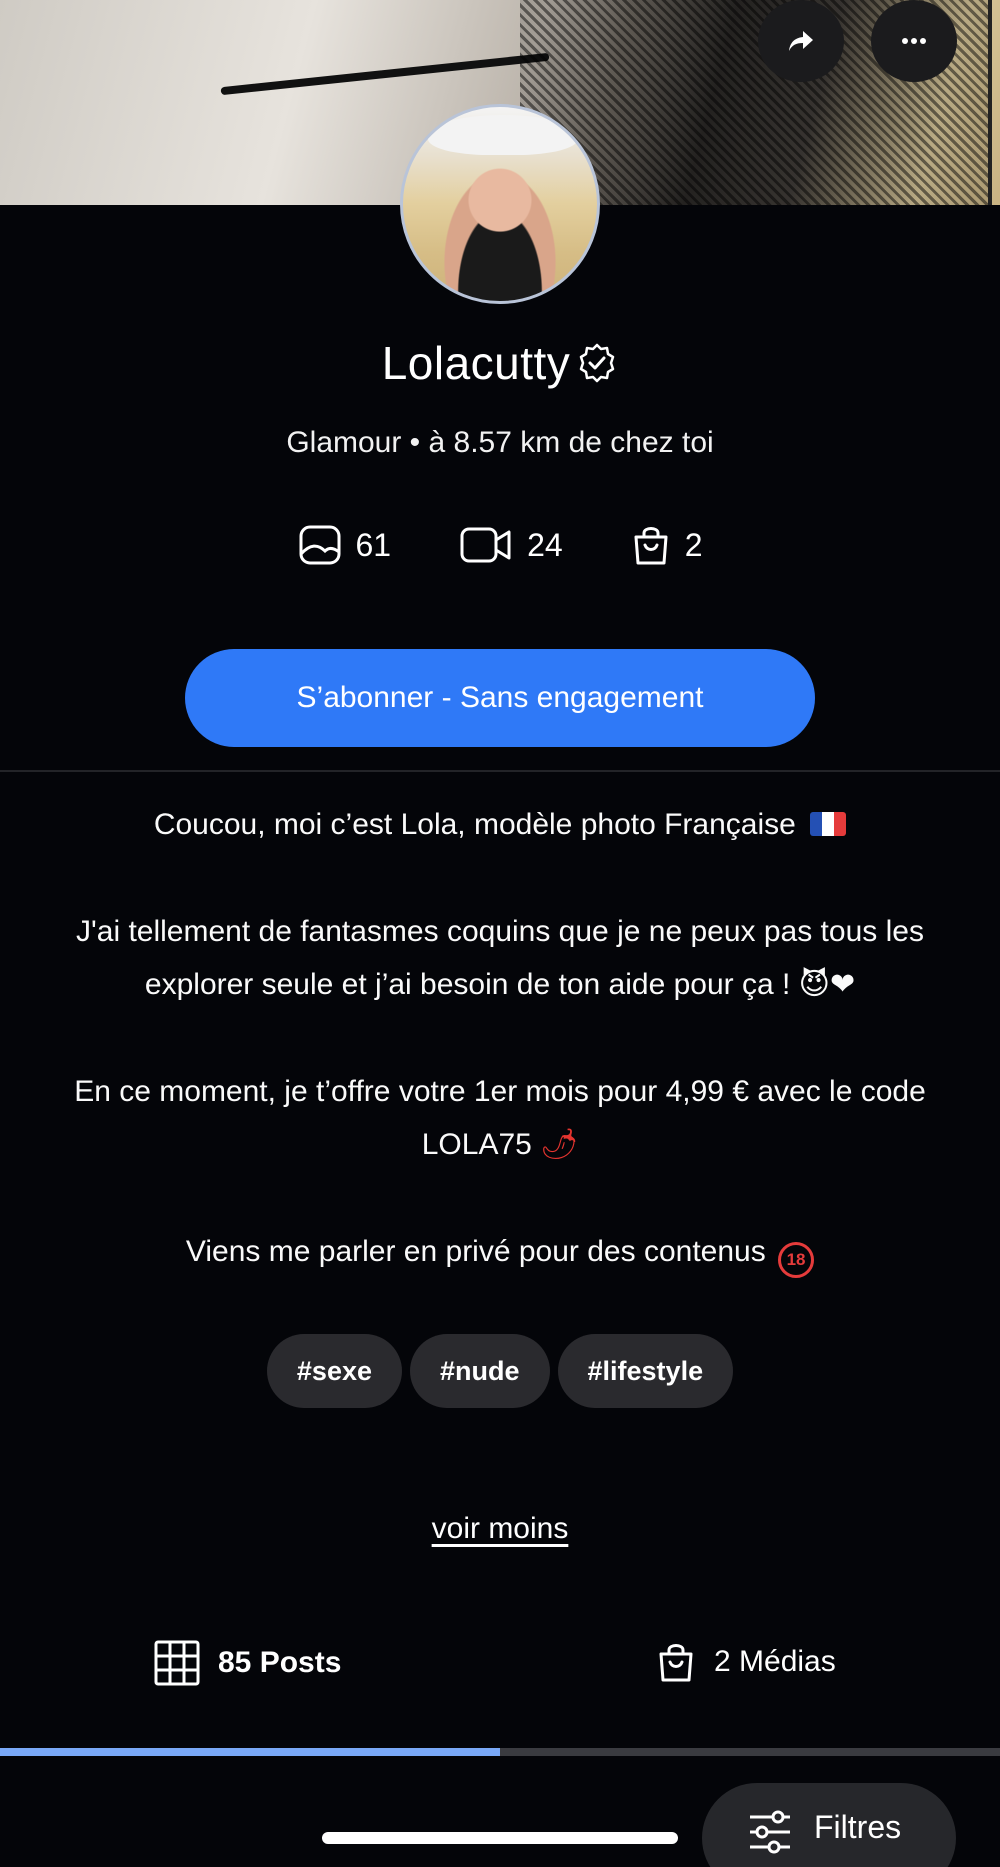 The image size is (1000, 1867). I want to click on share-arrow-icon, so click(801, 41).